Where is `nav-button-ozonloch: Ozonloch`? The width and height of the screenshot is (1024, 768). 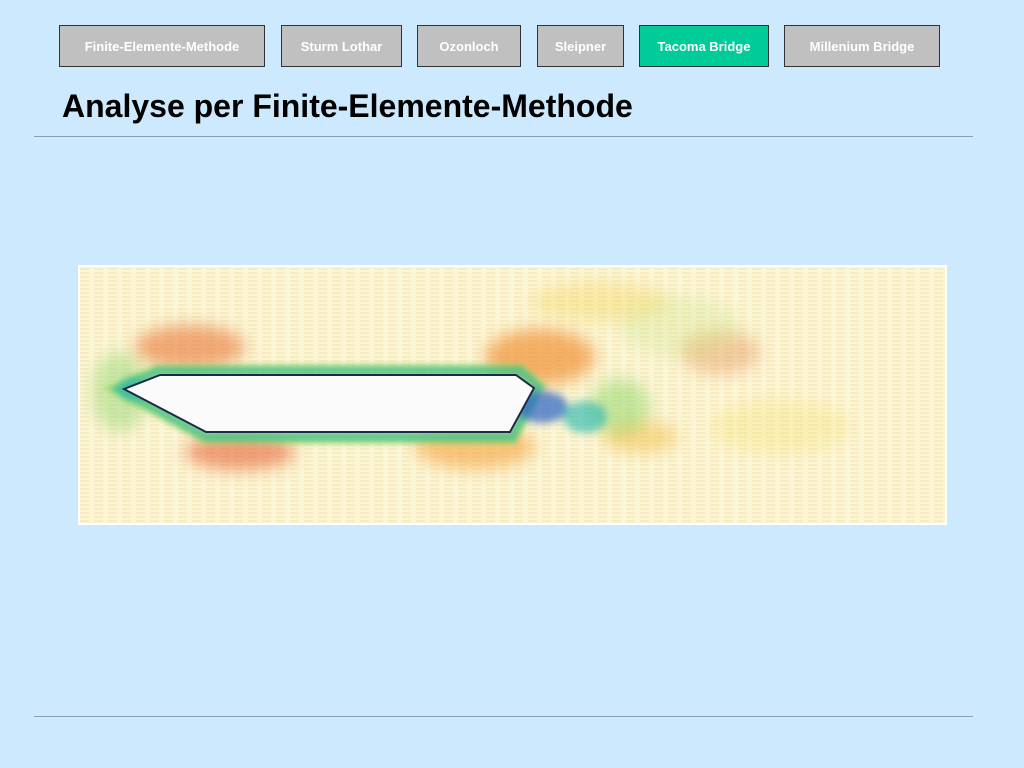
nav-button-ozonloch: Ozonloch is located at coordinates (469, 46).